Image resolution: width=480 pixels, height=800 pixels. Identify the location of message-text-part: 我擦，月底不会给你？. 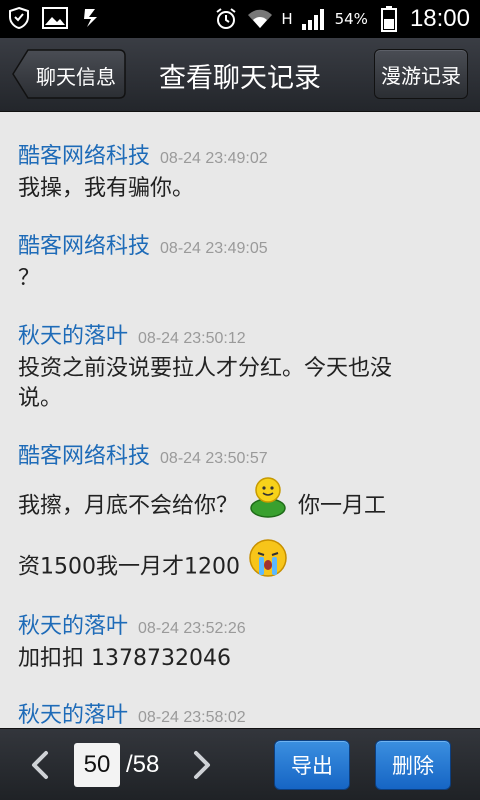
(128, 506).